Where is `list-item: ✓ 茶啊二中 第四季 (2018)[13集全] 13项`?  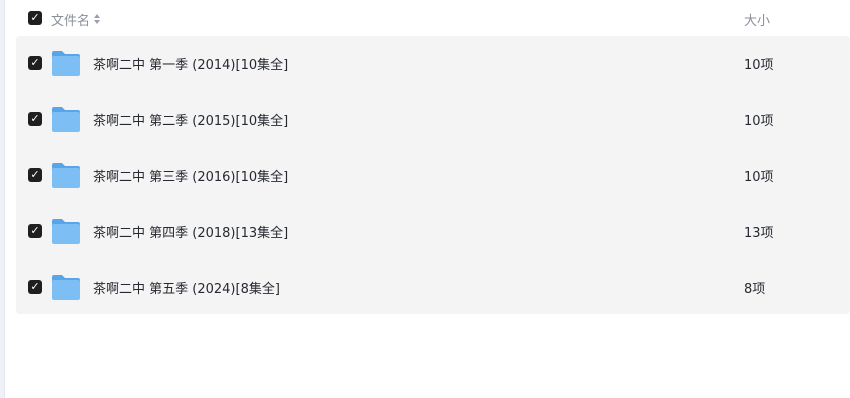
list-item: ✓ 茶啊二中 第四季 (2018)[13集全] 13项 is located at coordinates (433, 232).